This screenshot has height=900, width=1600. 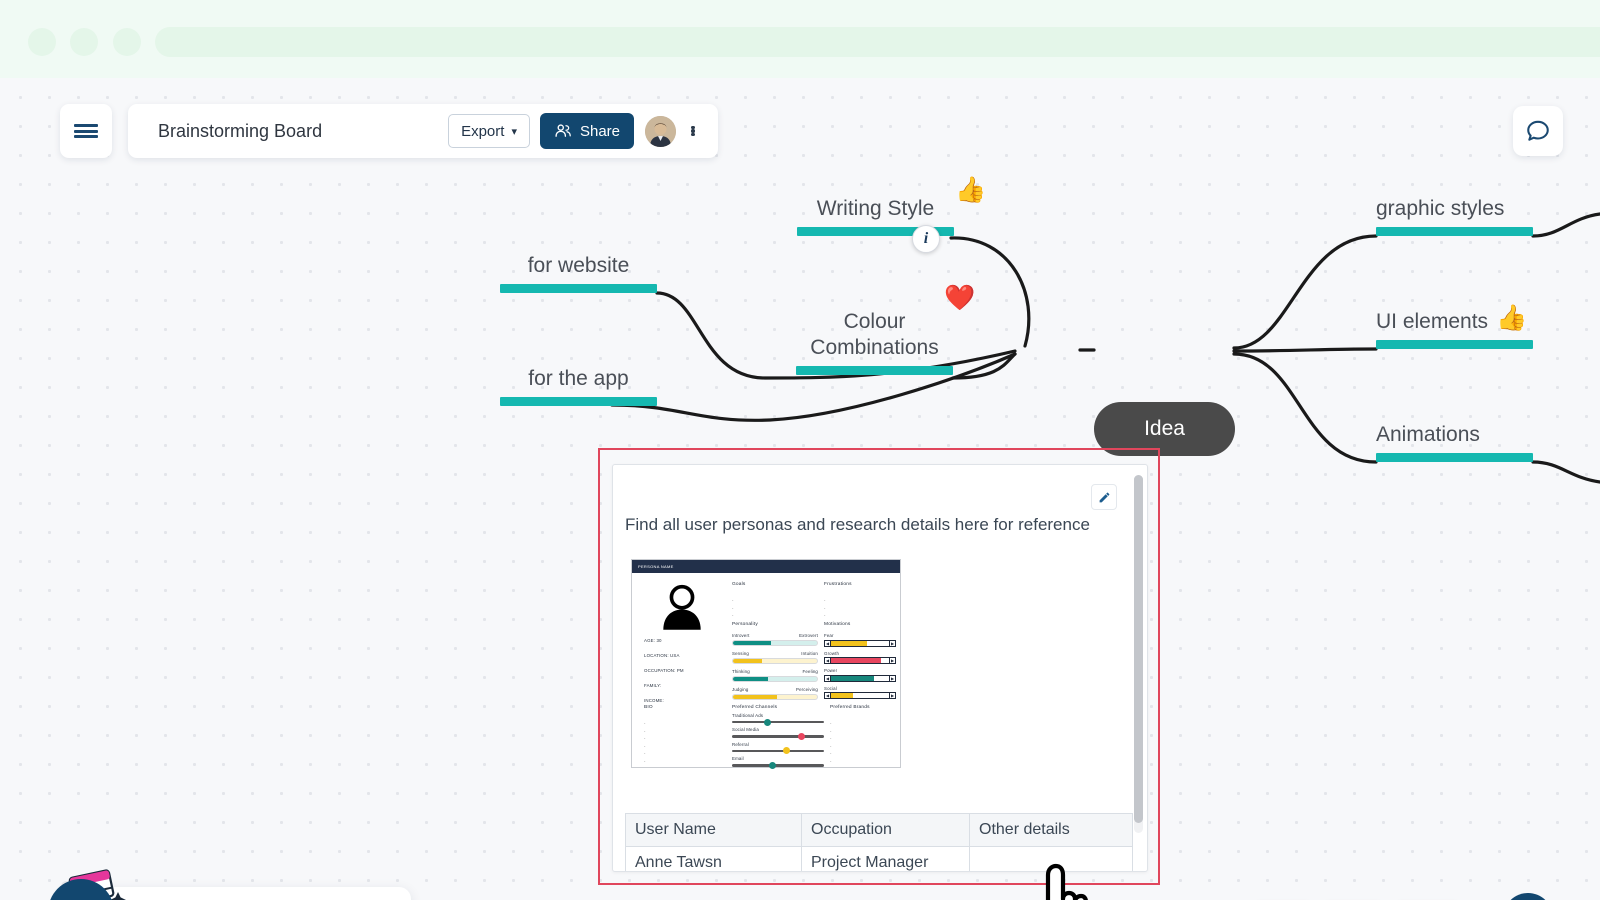 I want to click on avatar, so click(x=660, y=131).